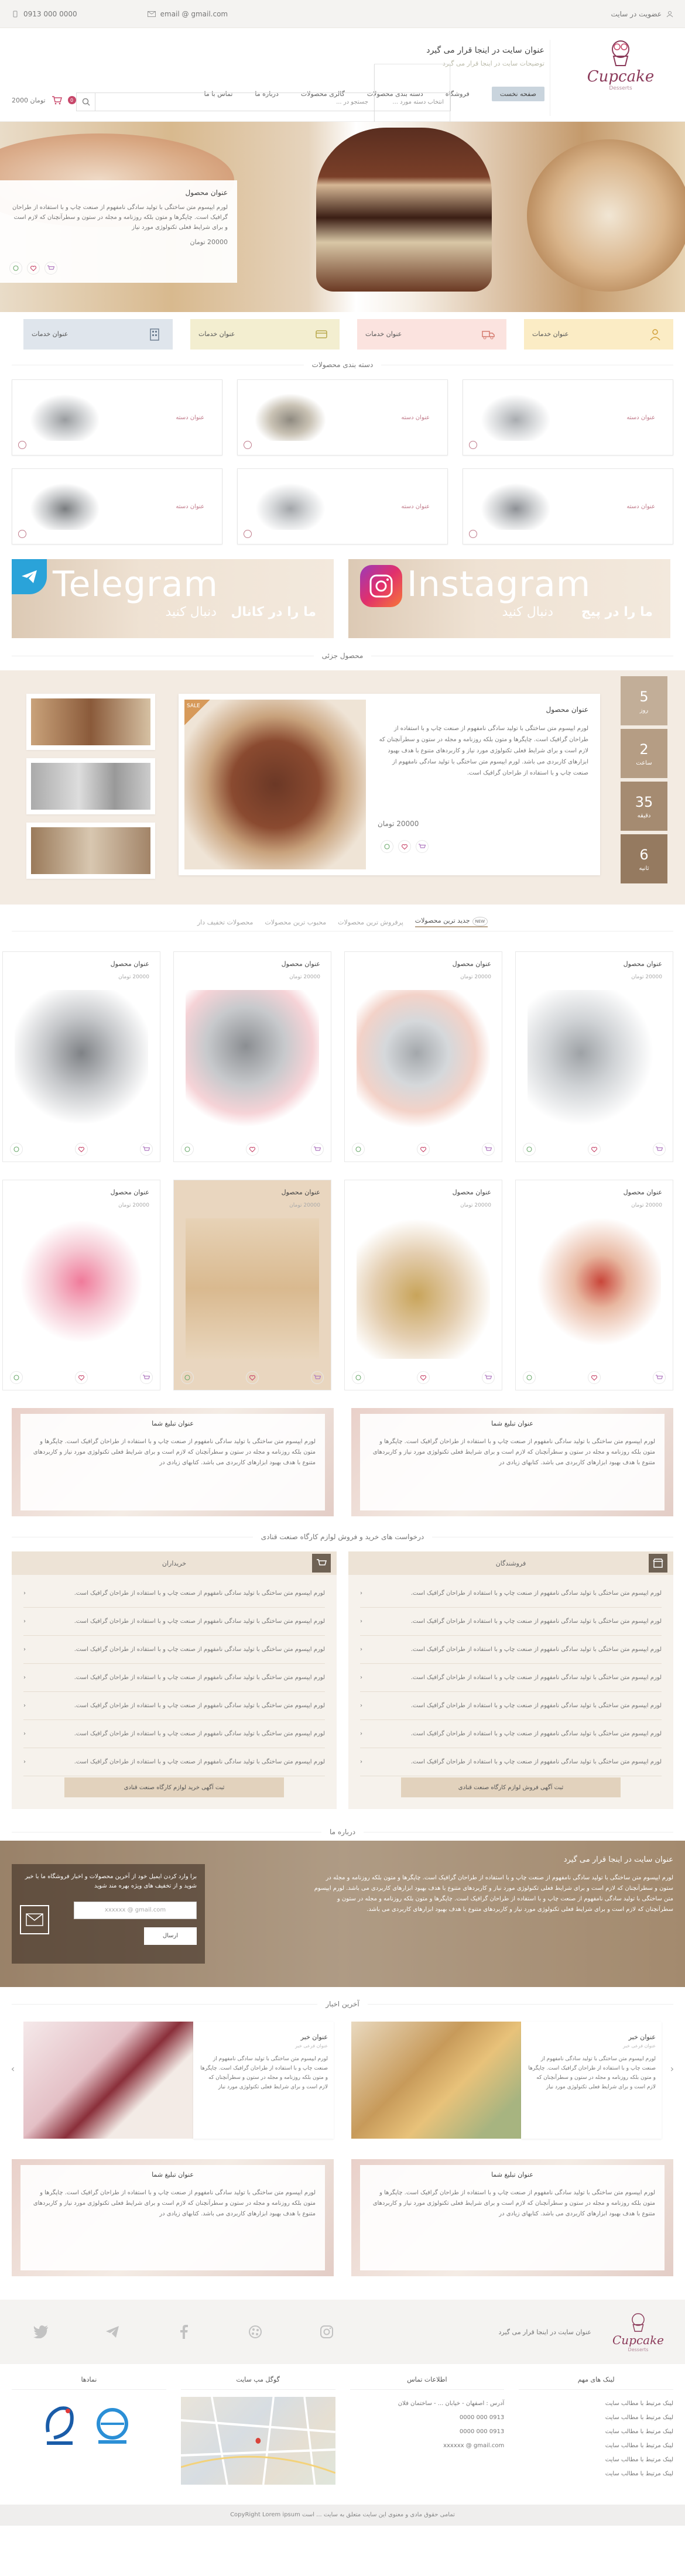 This screenshot has width=685, height=2576. What do you see at coordinates (184, 2332) in the screenshot?
I see `facebook-icon` at bounding box center [184, 2332].